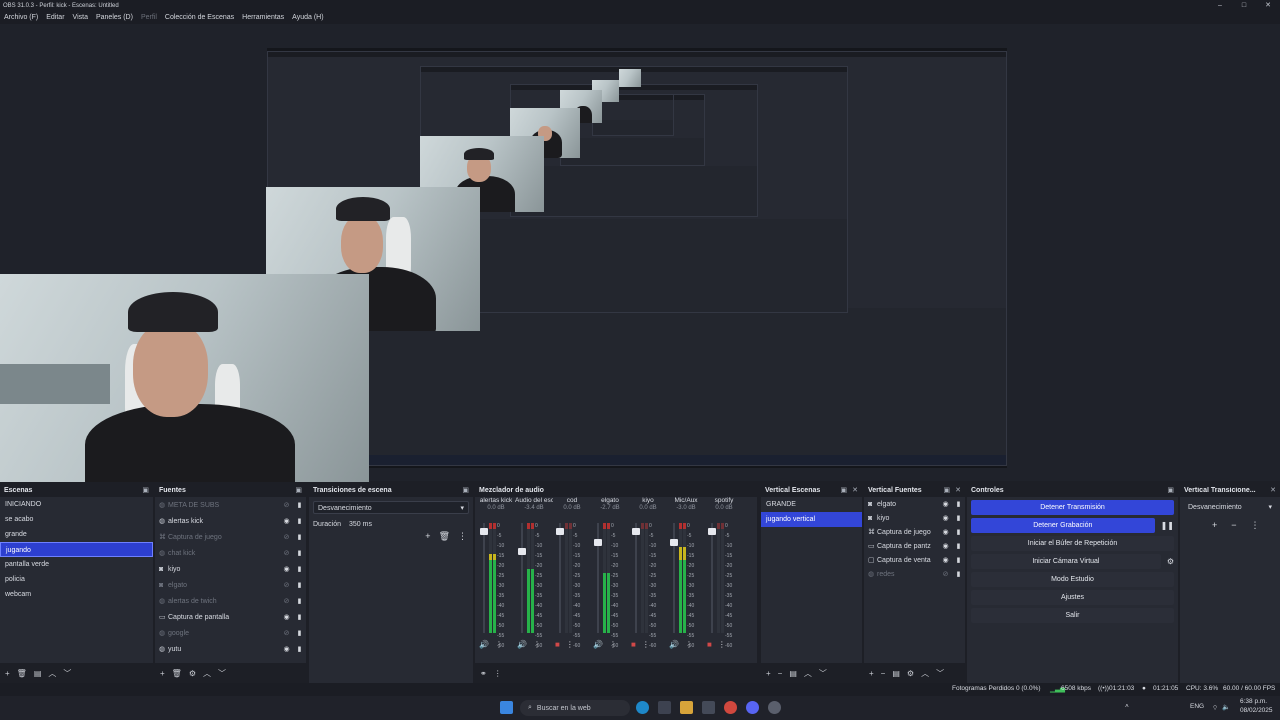 The width and height of the screenshot is (1280, 720). Describe the element at coordinates (369, 524) in the screenshot. I see `duration-input: 350 ms` at that location.